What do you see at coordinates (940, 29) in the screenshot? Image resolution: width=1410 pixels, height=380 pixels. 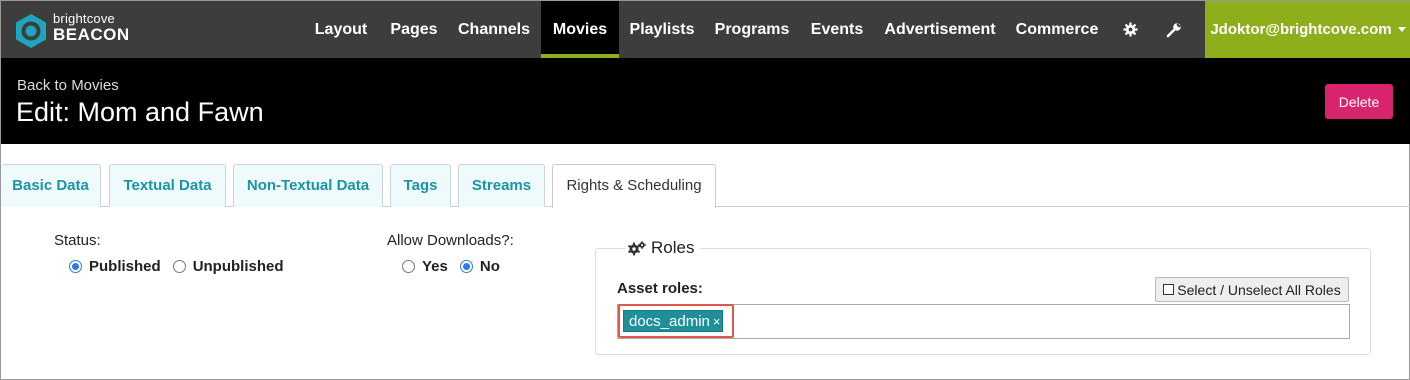 I see `nav-item-advertisement: Advertisement` at bounding box center [940, 29].